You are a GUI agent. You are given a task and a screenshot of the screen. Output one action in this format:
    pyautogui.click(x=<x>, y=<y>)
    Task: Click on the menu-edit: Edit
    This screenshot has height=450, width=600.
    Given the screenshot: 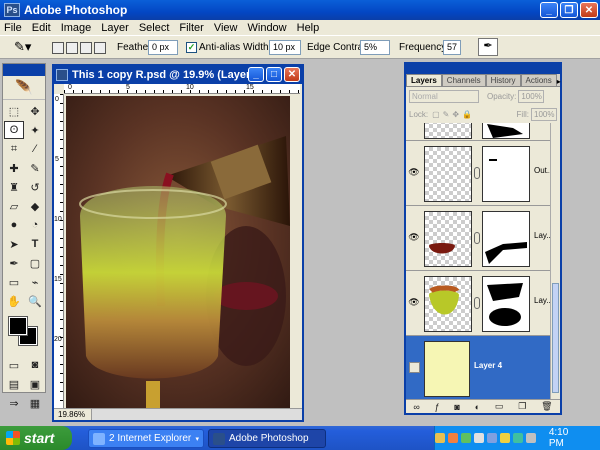 What is the action you would take?
    pyautogui.click(x=42, y=28)
    